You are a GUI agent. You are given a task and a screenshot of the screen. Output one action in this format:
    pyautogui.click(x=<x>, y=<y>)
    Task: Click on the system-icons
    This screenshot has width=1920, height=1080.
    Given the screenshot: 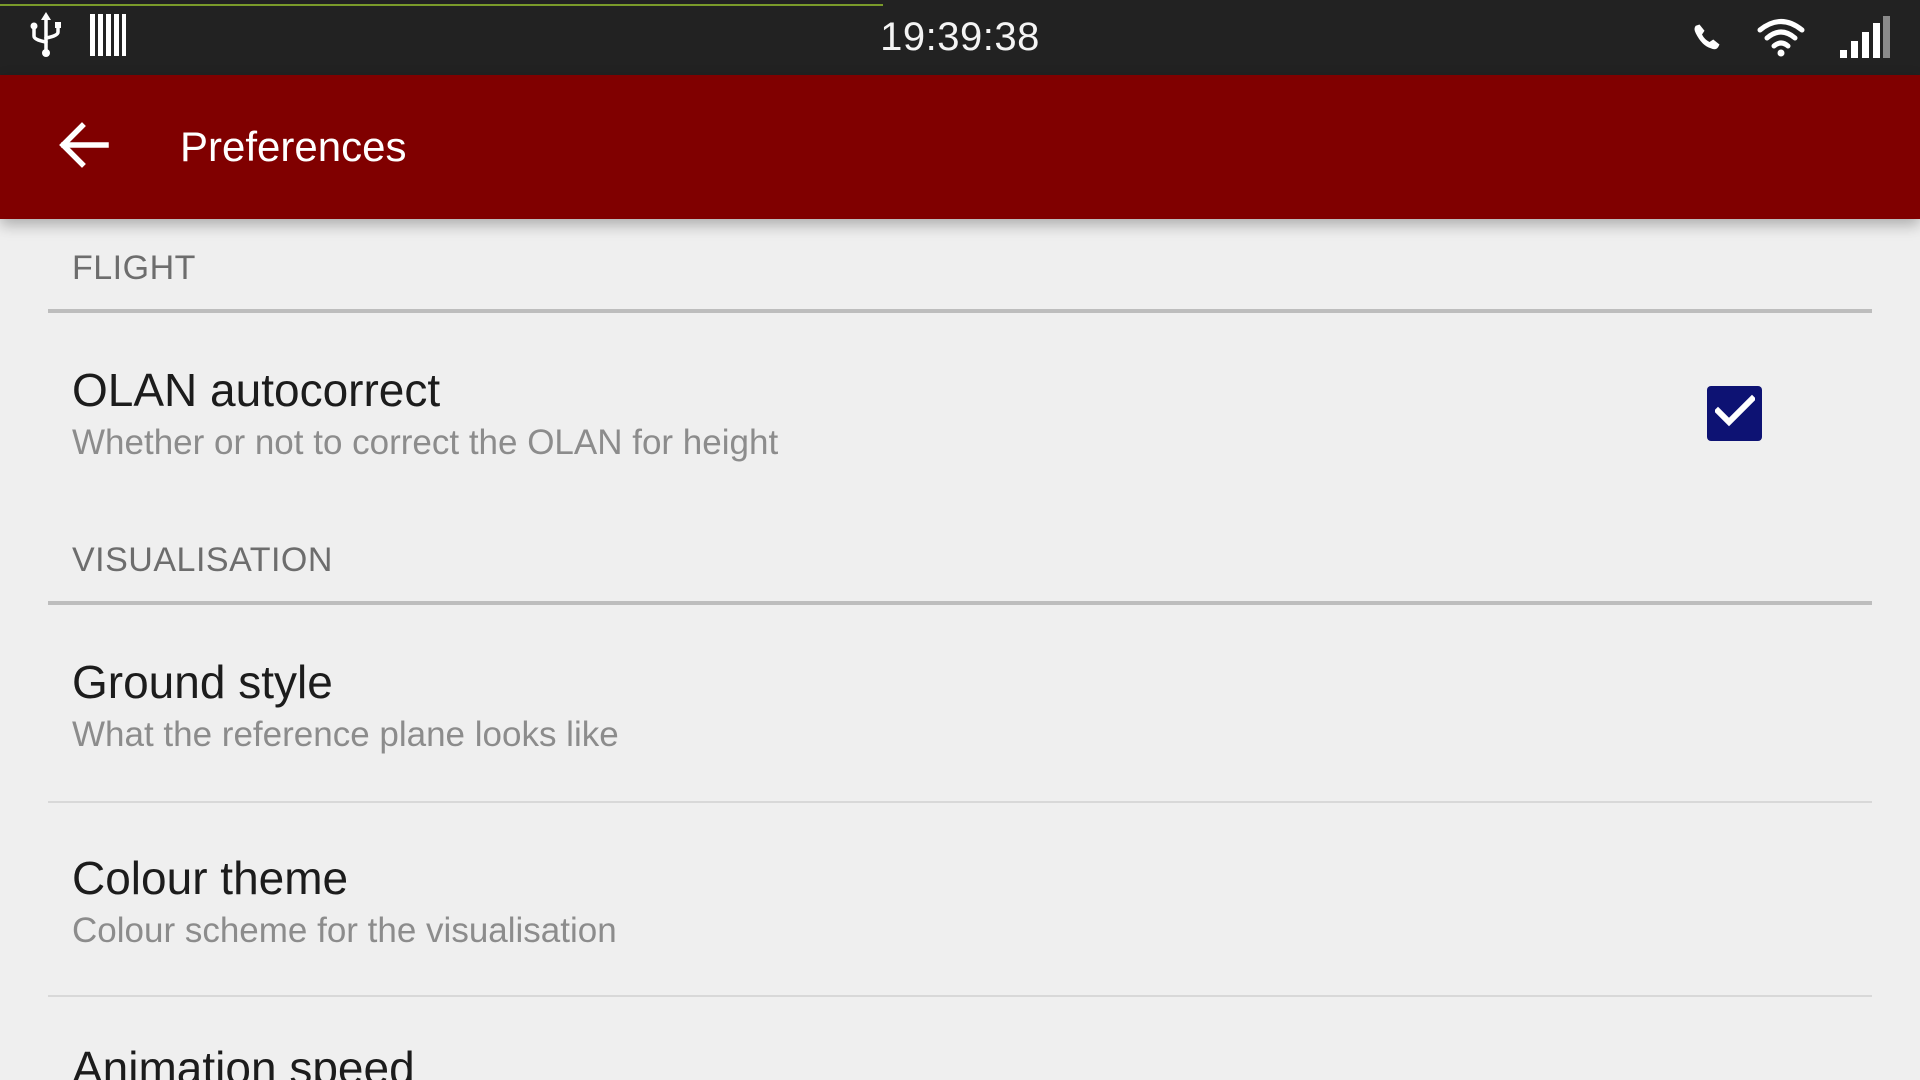 What is the action you would take?
    pyautogui.click(x=1791, y=37)
    